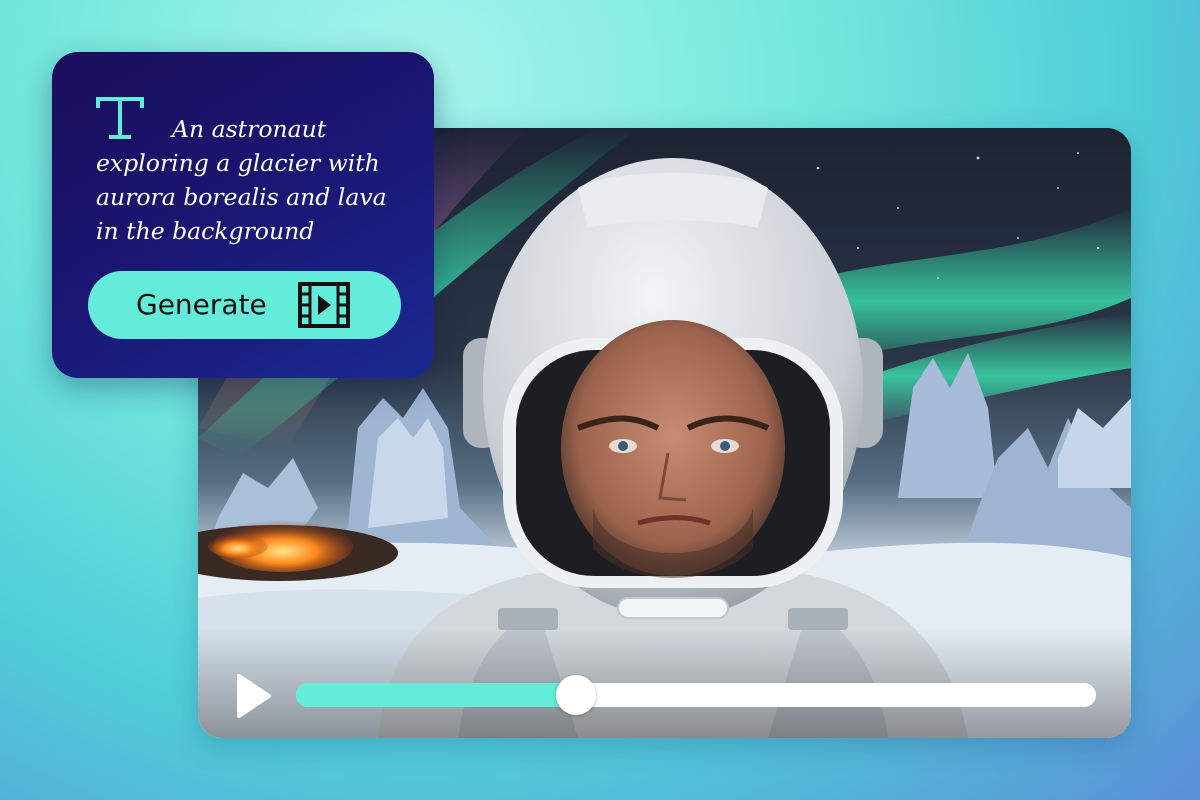 The height and width of the screenshot is (800, 1200). What do you see at coordinates (254, 696) in the screenshot?
I see `play-icon` at bounding box center [254, 696].